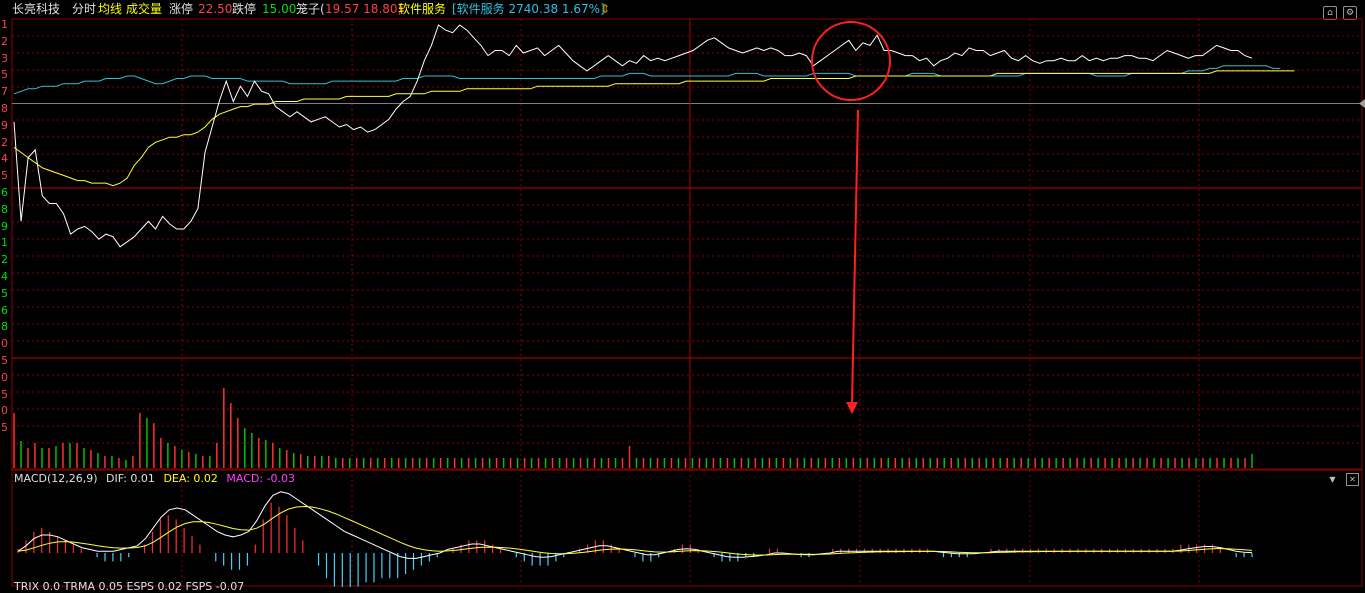  I want to click on macd-dif: DIF: 0.01, so click(130, 478).